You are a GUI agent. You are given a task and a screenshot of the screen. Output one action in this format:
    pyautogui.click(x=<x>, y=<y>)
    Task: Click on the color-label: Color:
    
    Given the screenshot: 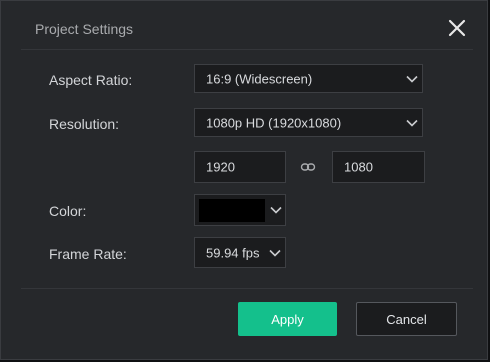 What is the action you would take?
    pyautogui.click(x=68, y=211)
    